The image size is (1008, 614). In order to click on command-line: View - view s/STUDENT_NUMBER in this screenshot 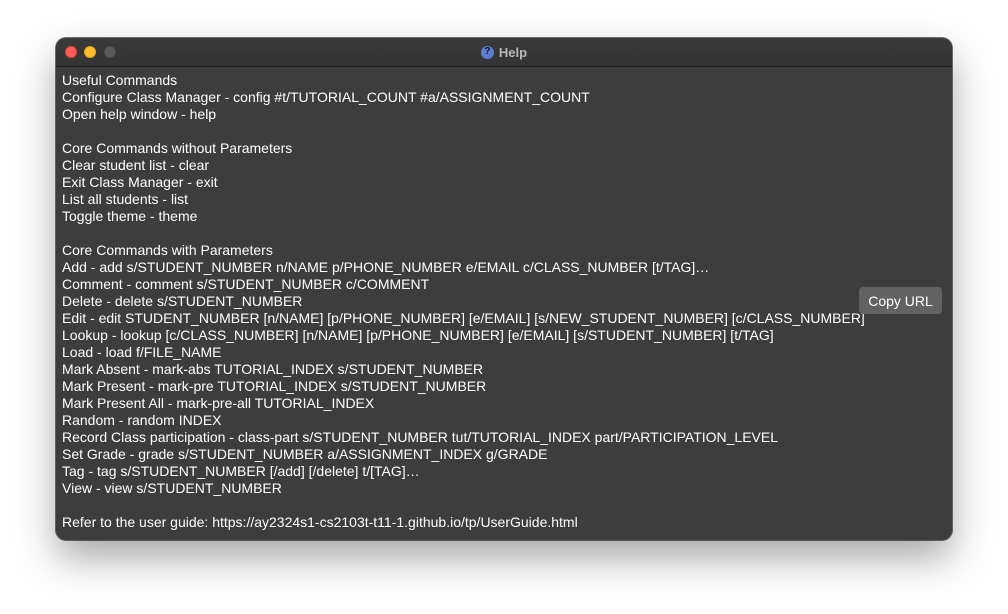, I will do `click(172, 488)`.